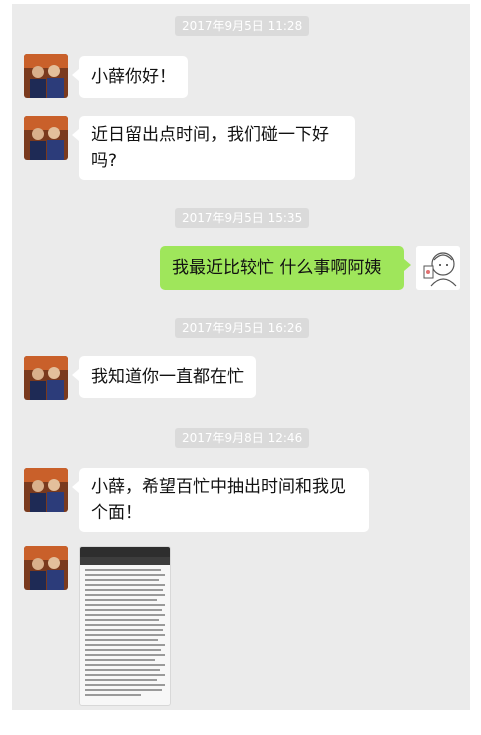  What do you see at coordinates (242, 26) in the screenshot?
I see `timestamp: 2017年9月5日 11:28` at bounding box center [242, 26].